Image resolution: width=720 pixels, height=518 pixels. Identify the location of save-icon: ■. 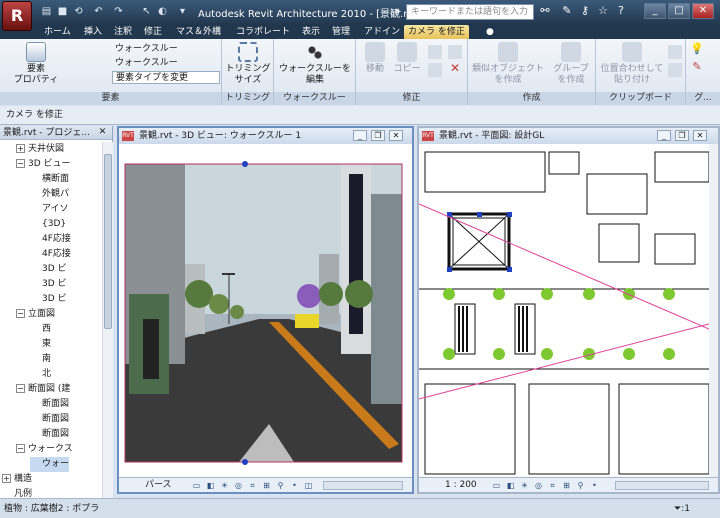
(62, 11).